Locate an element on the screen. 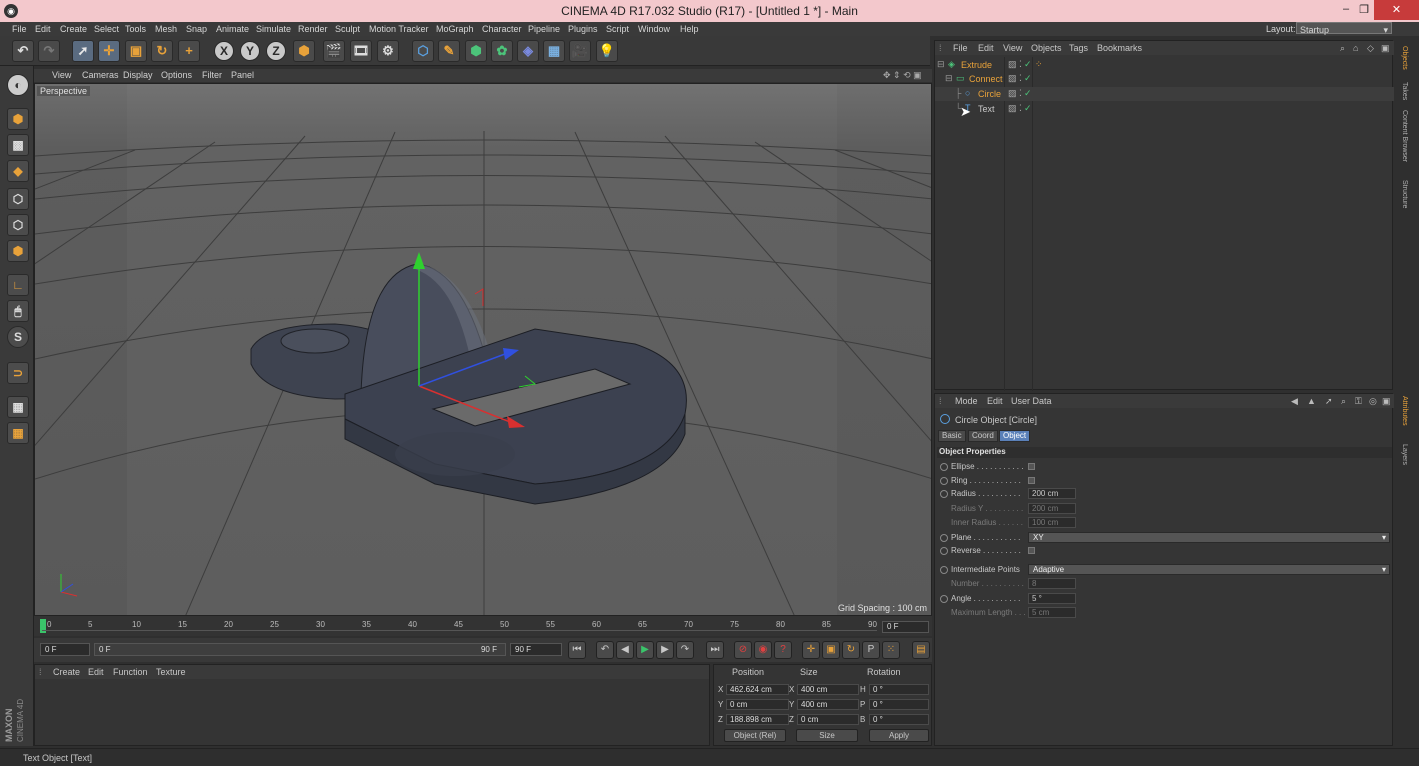 Image resolution: width=1419 pixels, height=766 pixels. make-editable-icon: ◐ is located at coordinates (18, 85).